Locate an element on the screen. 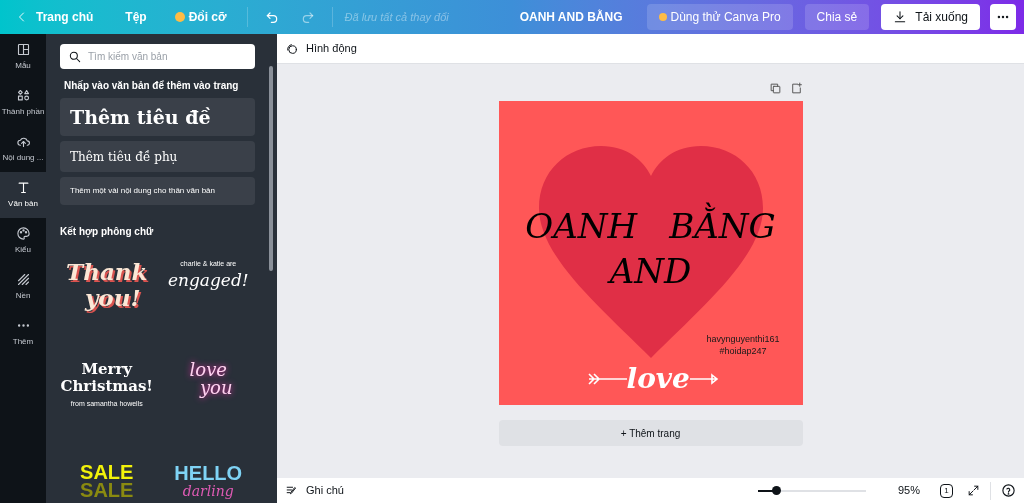 Image resolution: width=1024 pixels, height=503 pixels. animation-icon is located at coordinates (291, 48).